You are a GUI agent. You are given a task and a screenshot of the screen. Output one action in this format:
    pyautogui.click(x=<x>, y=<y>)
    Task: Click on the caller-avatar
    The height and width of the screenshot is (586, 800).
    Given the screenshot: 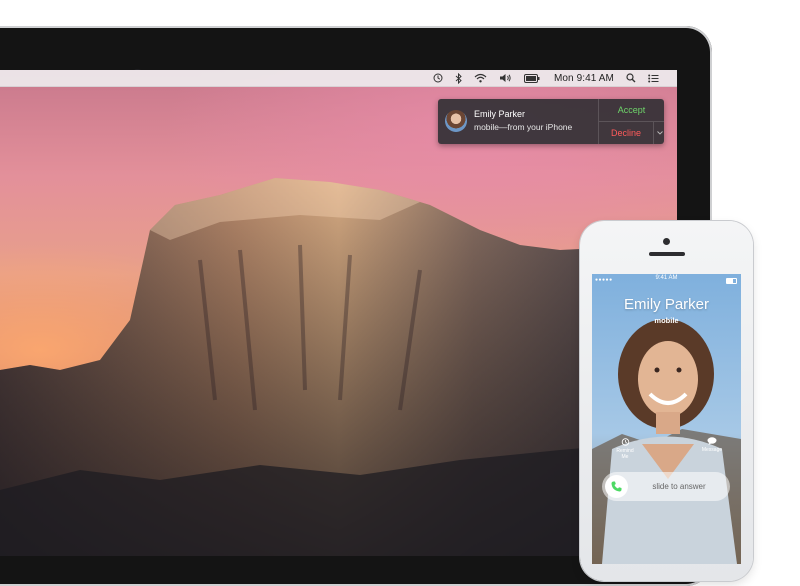 What is the action you would take?
    pyautogui.click(x=456, y=121)
    